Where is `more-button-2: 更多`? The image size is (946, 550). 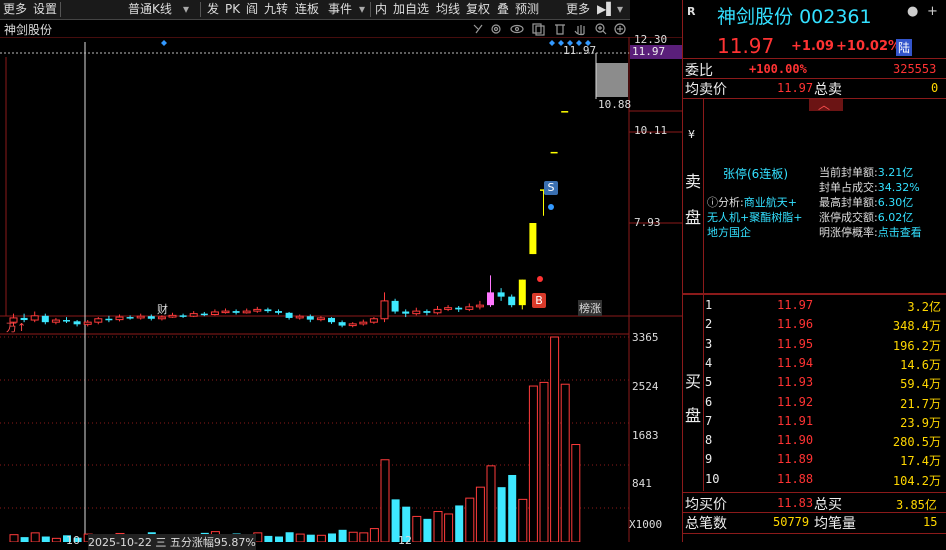
more-button-2: 更多 is located at coordinates (578, 9).